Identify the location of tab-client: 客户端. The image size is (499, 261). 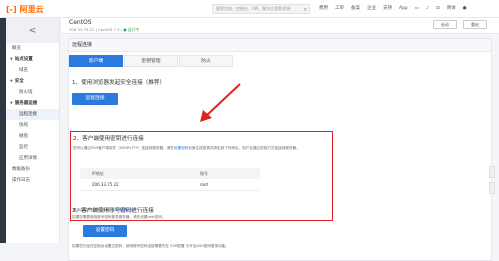
(96, 61).